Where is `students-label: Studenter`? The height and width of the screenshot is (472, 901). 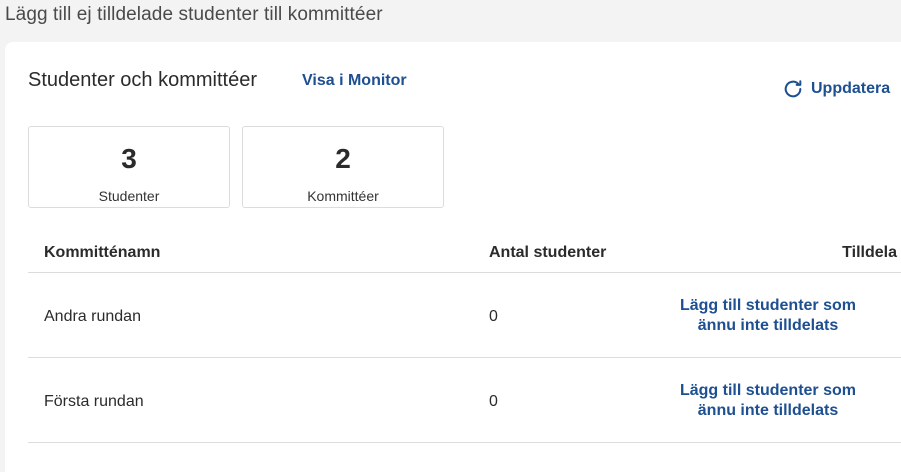
students-label: Studenter is located at coordinates (129, 196).